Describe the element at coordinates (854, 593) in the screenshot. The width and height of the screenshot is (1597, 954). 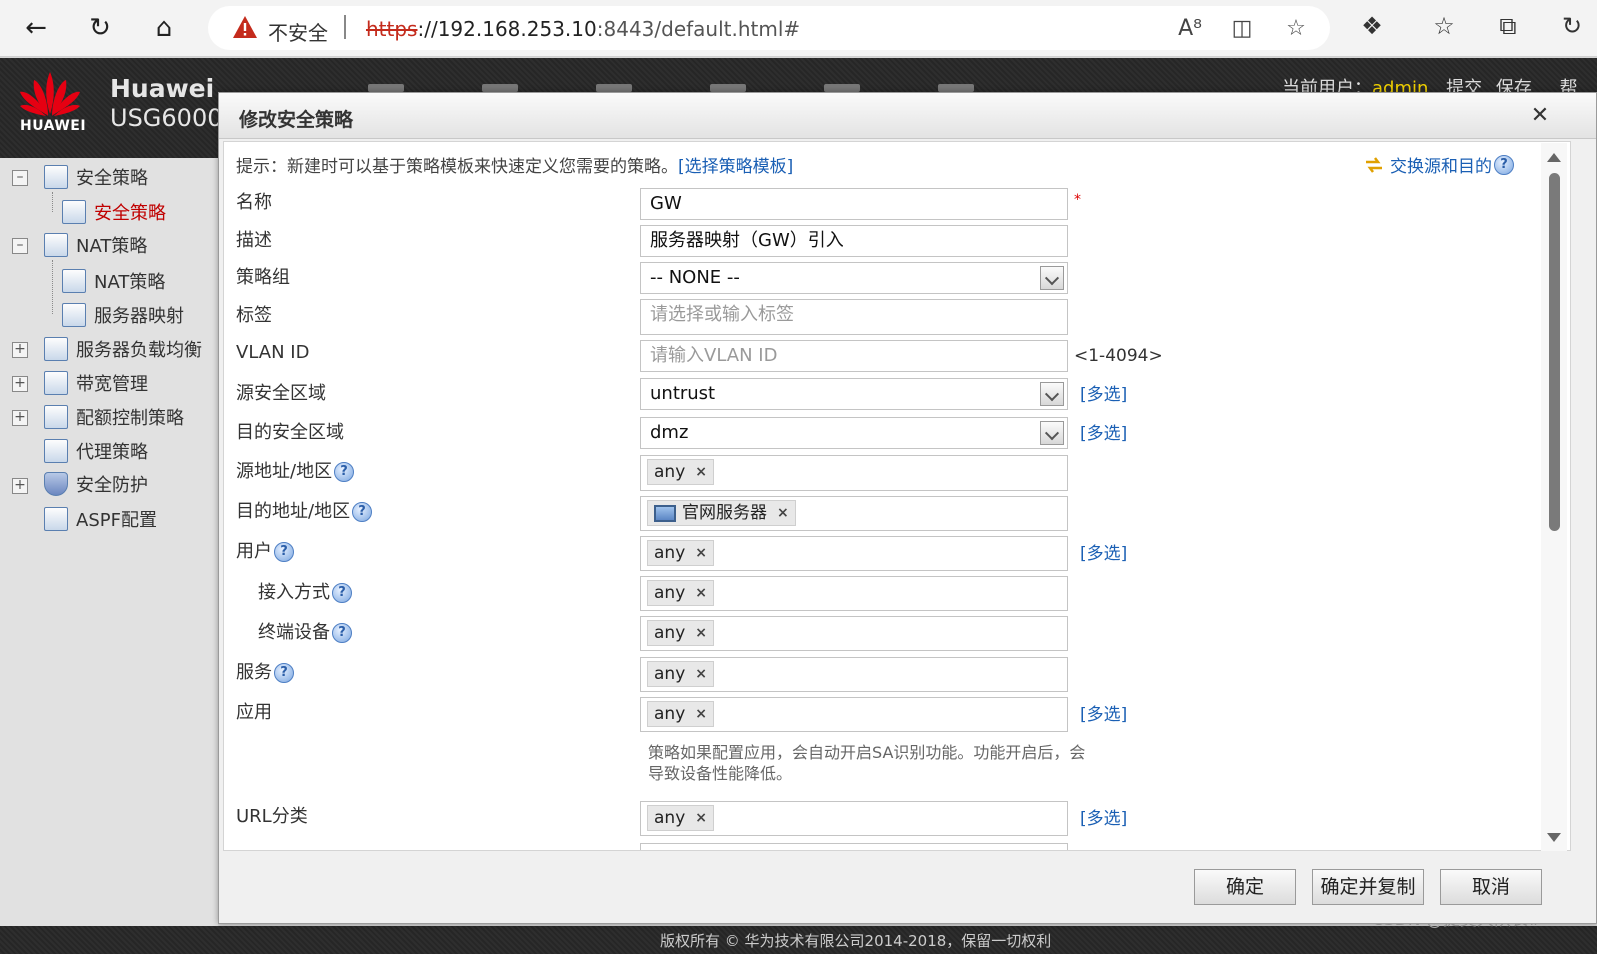
I see `access-mode-input: any ×` at that location.